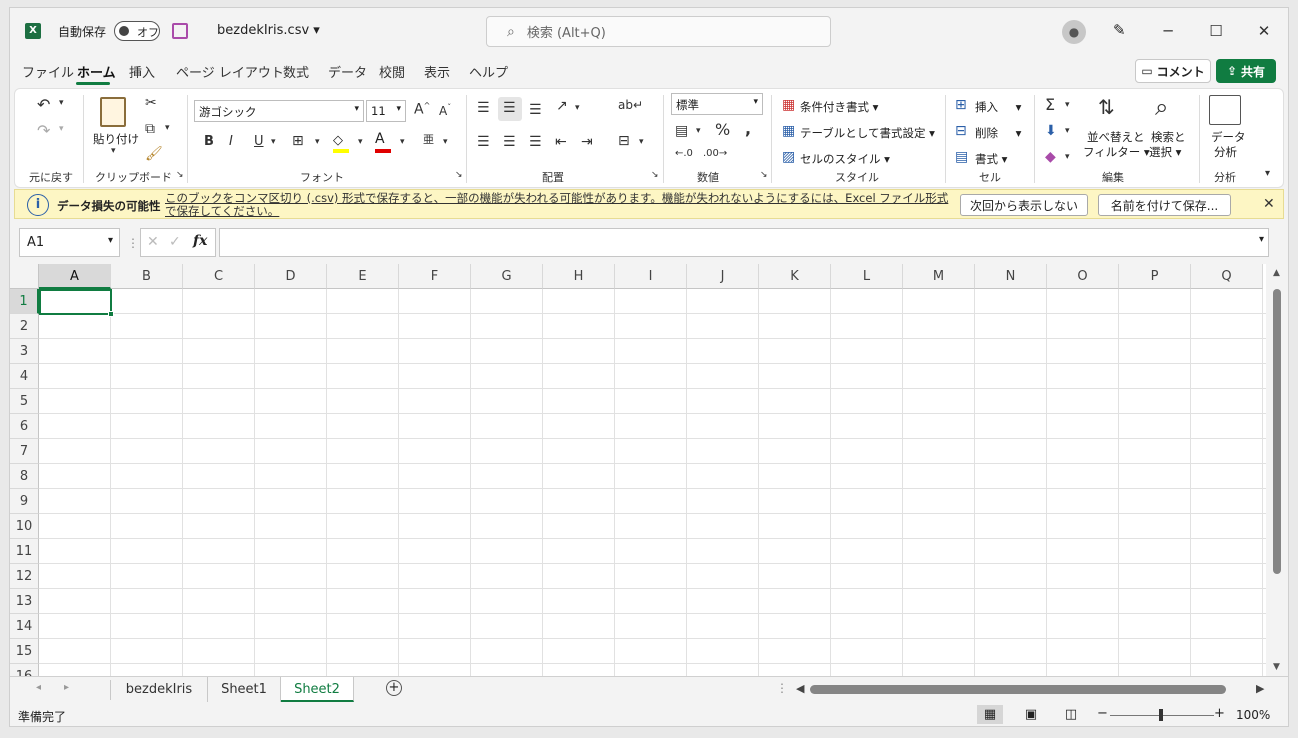  Describe the element at coordinates (296, 71) in the screenshot. I see `tab-formulas: 数式` at that location.